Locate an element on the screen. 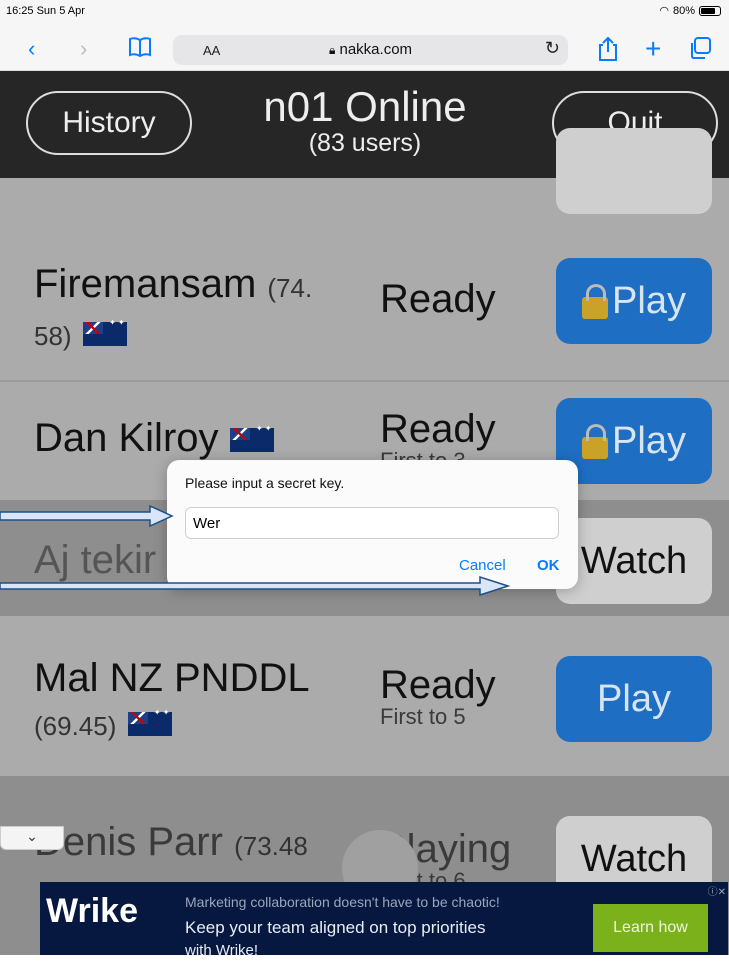 The width and height of the screenshot is (729, 962). app-title: n01 Online (83 users) is located at coordinates (365, 120).